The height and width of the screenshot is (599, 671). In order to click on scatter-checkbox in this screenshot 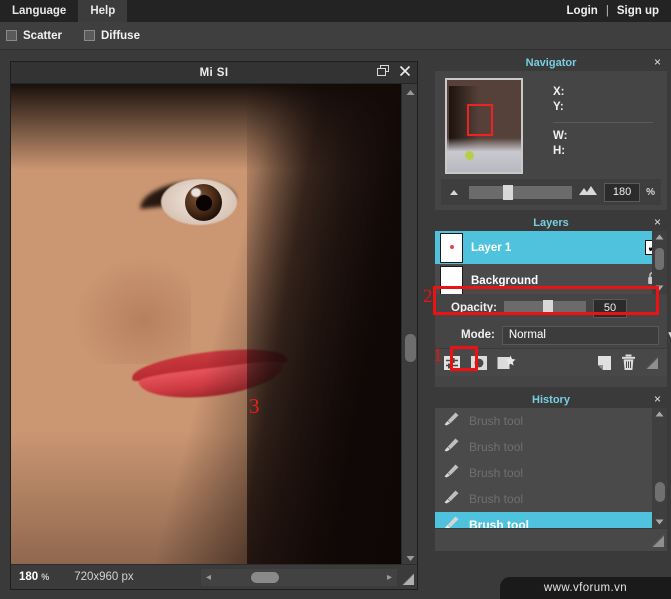, I will do `click(11, 35)`.